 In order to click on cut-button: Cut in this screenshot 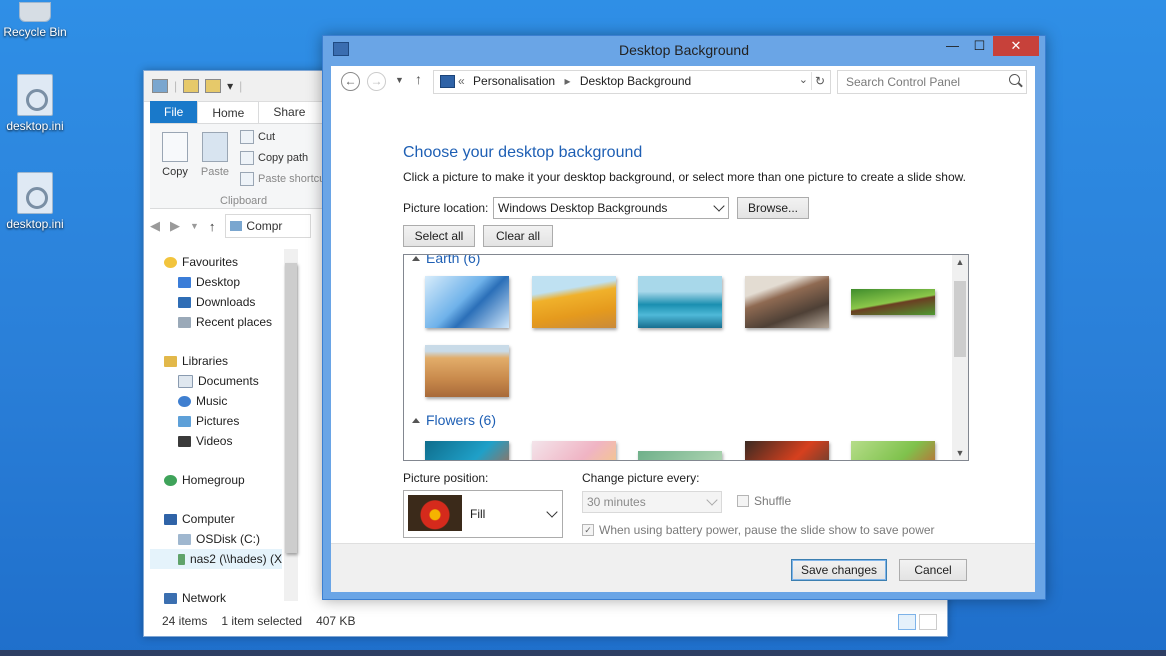, I will do `click(257, 137)`.